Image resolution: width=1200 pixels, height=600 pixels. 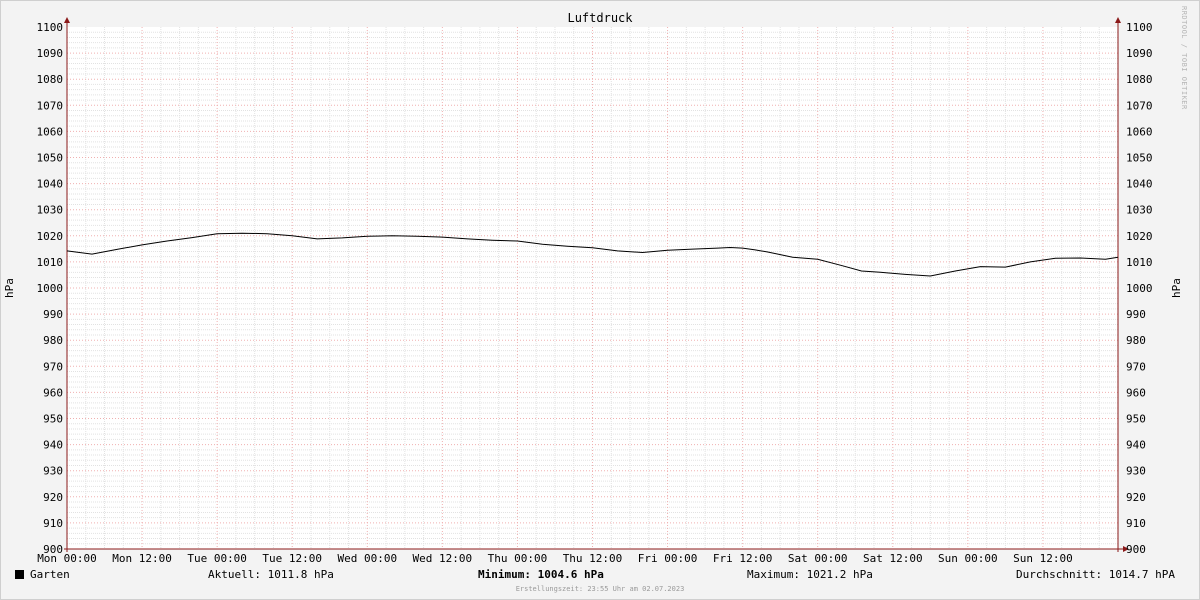 I want to click on footer-timestamp: Erstellungszeit: 23:55 Uhr am 02.07.2023, so click(x=600, y=589).